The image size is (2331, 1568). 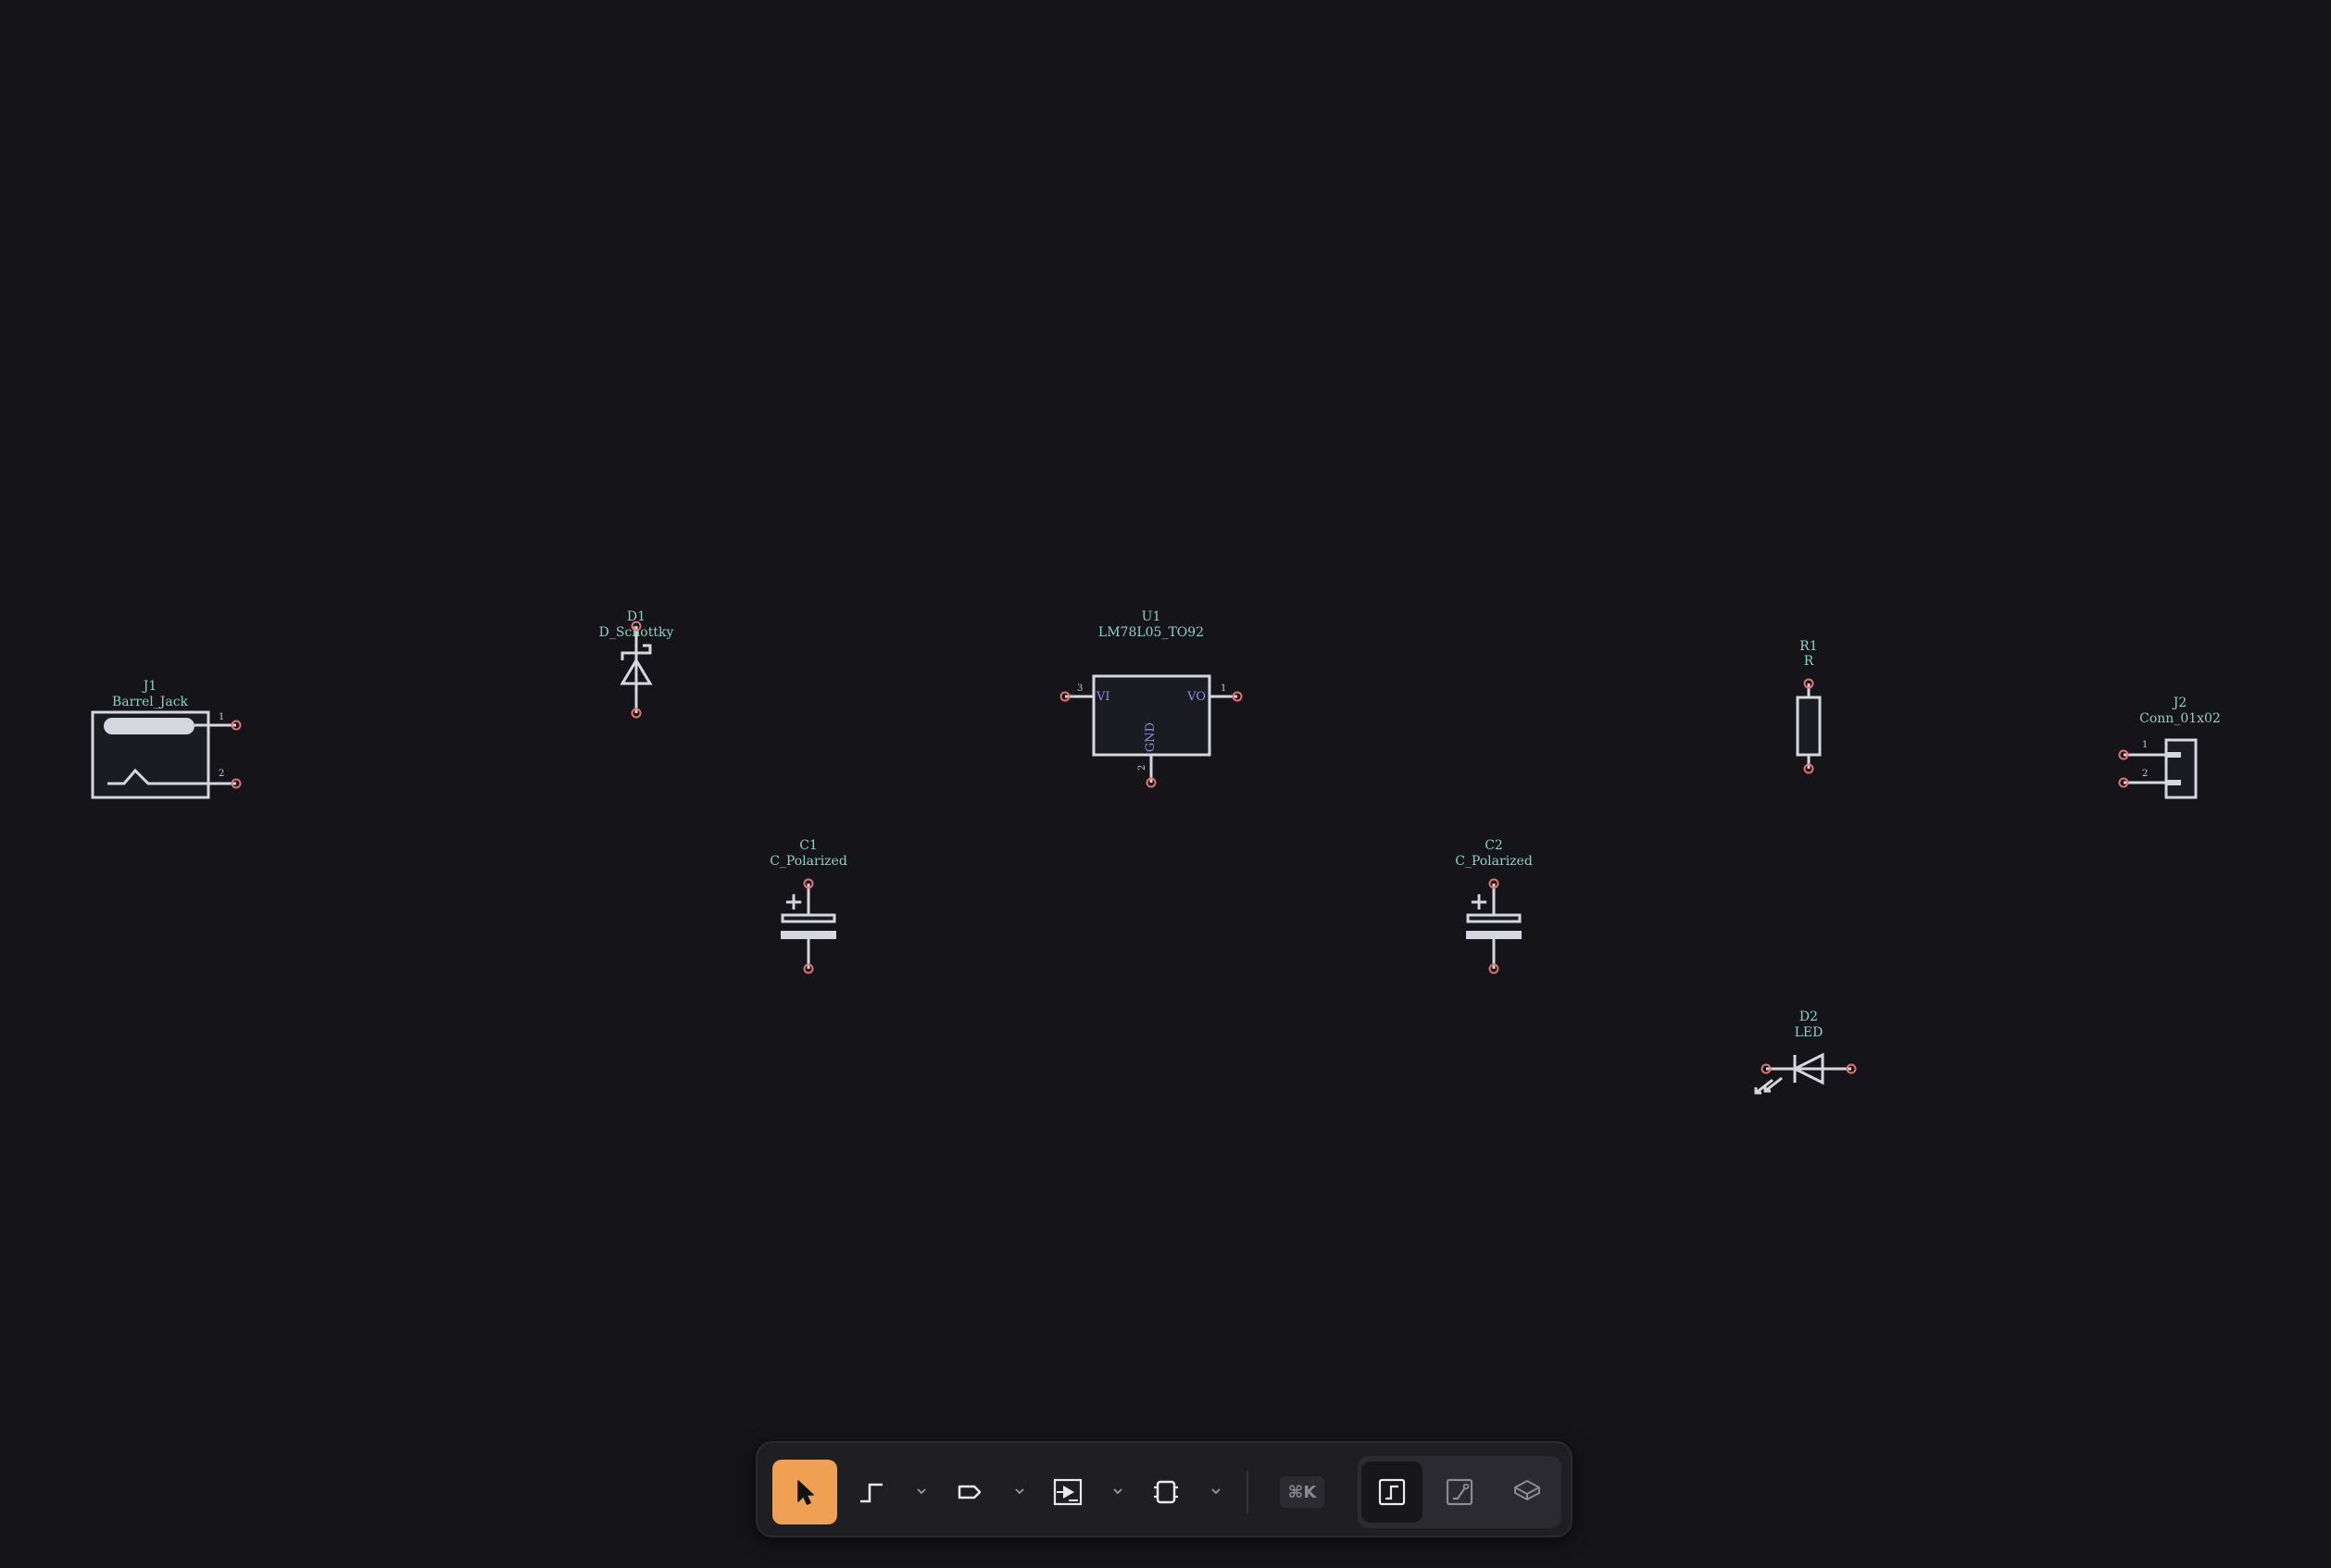 What do you see at coordinates (1151, 617) in the screenshot?
I see `u1-reference: U1` at bounding box center [1151, 617].